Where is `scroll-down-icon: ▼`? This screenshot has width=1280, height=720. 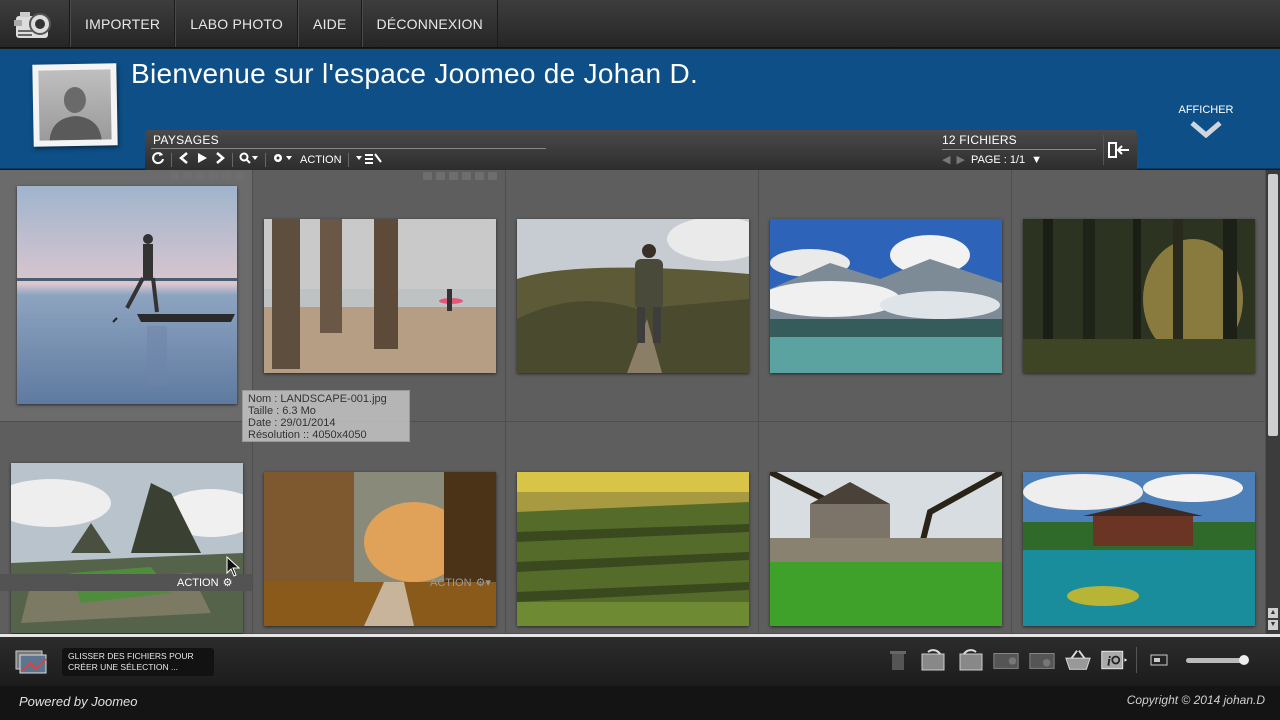 scroll-down-icon: ▼ is located at coordinates (1273, 625).